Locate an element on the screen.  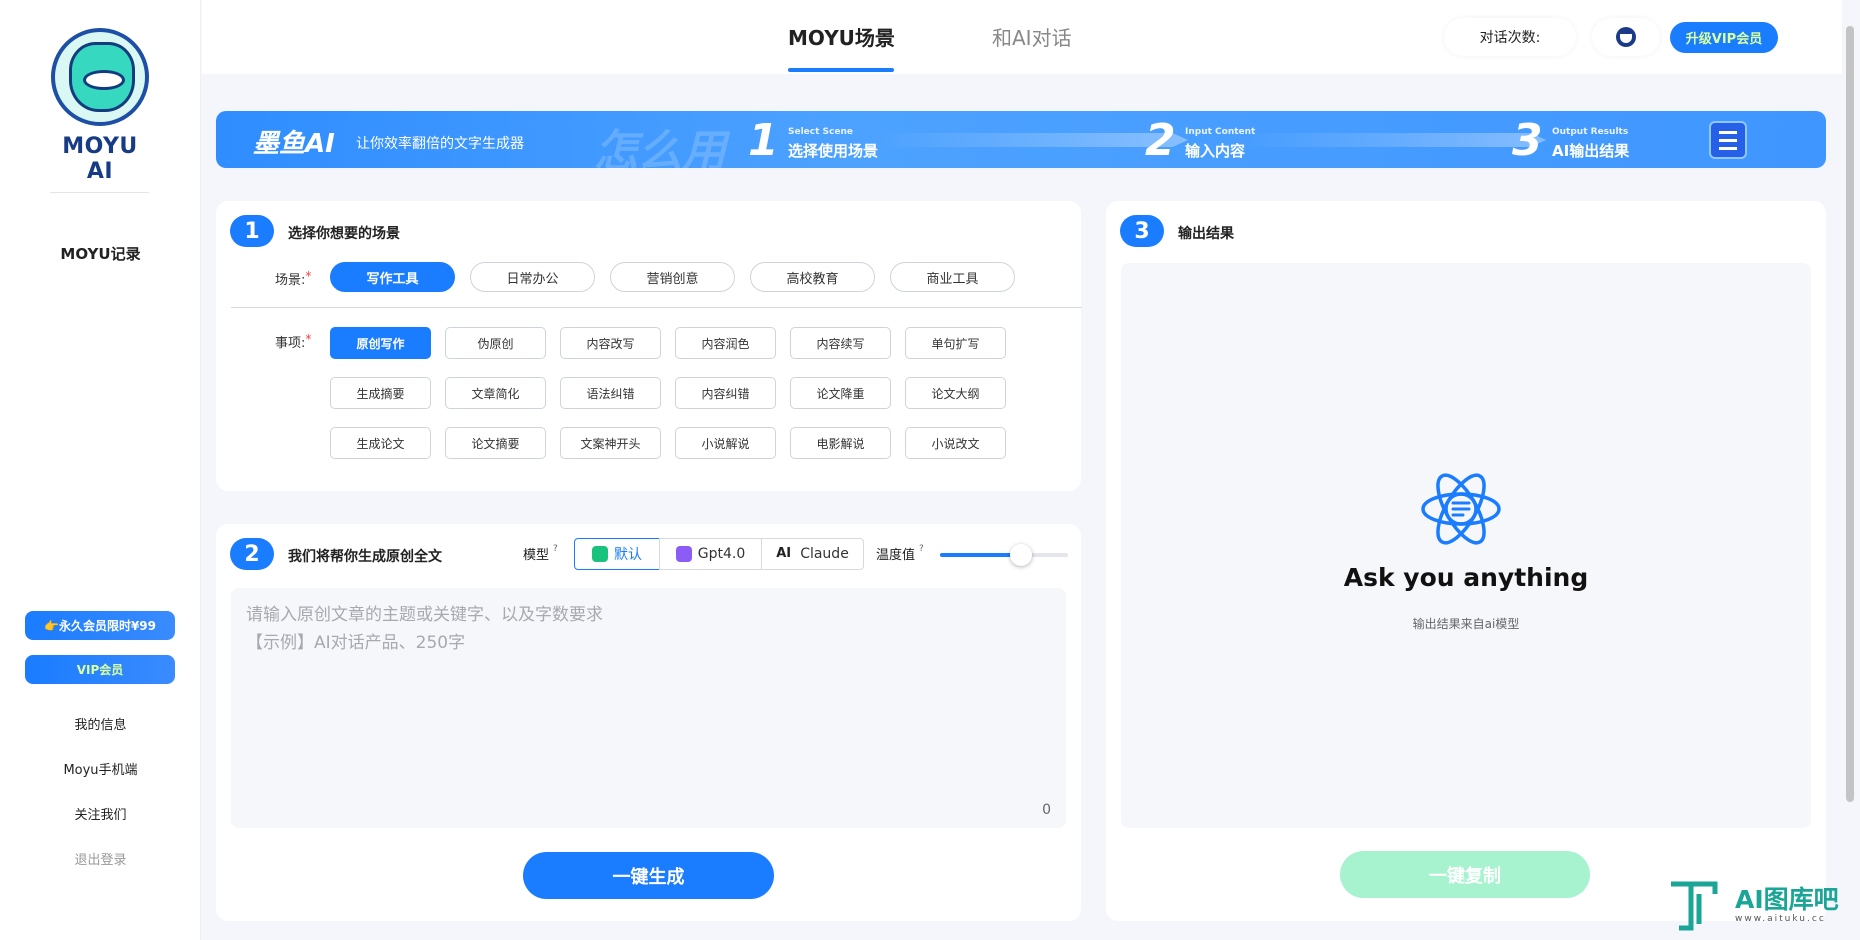
input-card-title: 我们将帮你生成原创全文 is located at coordinates (365, 557).